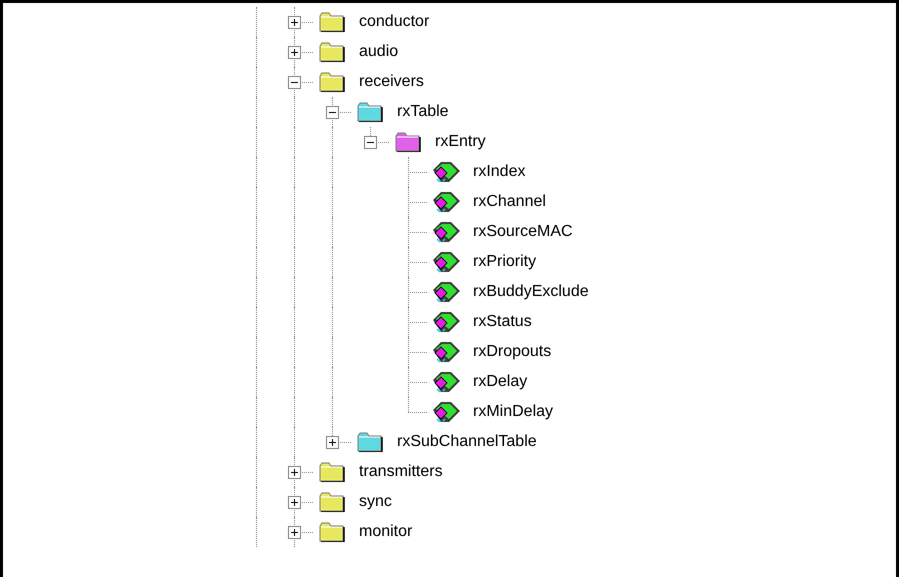 Image resolution: width=899 pixels, height=577 pixels. Describe the element at coordinates (391, 82) in the screenshot. I see `tree-item-label: receivers` at that location.